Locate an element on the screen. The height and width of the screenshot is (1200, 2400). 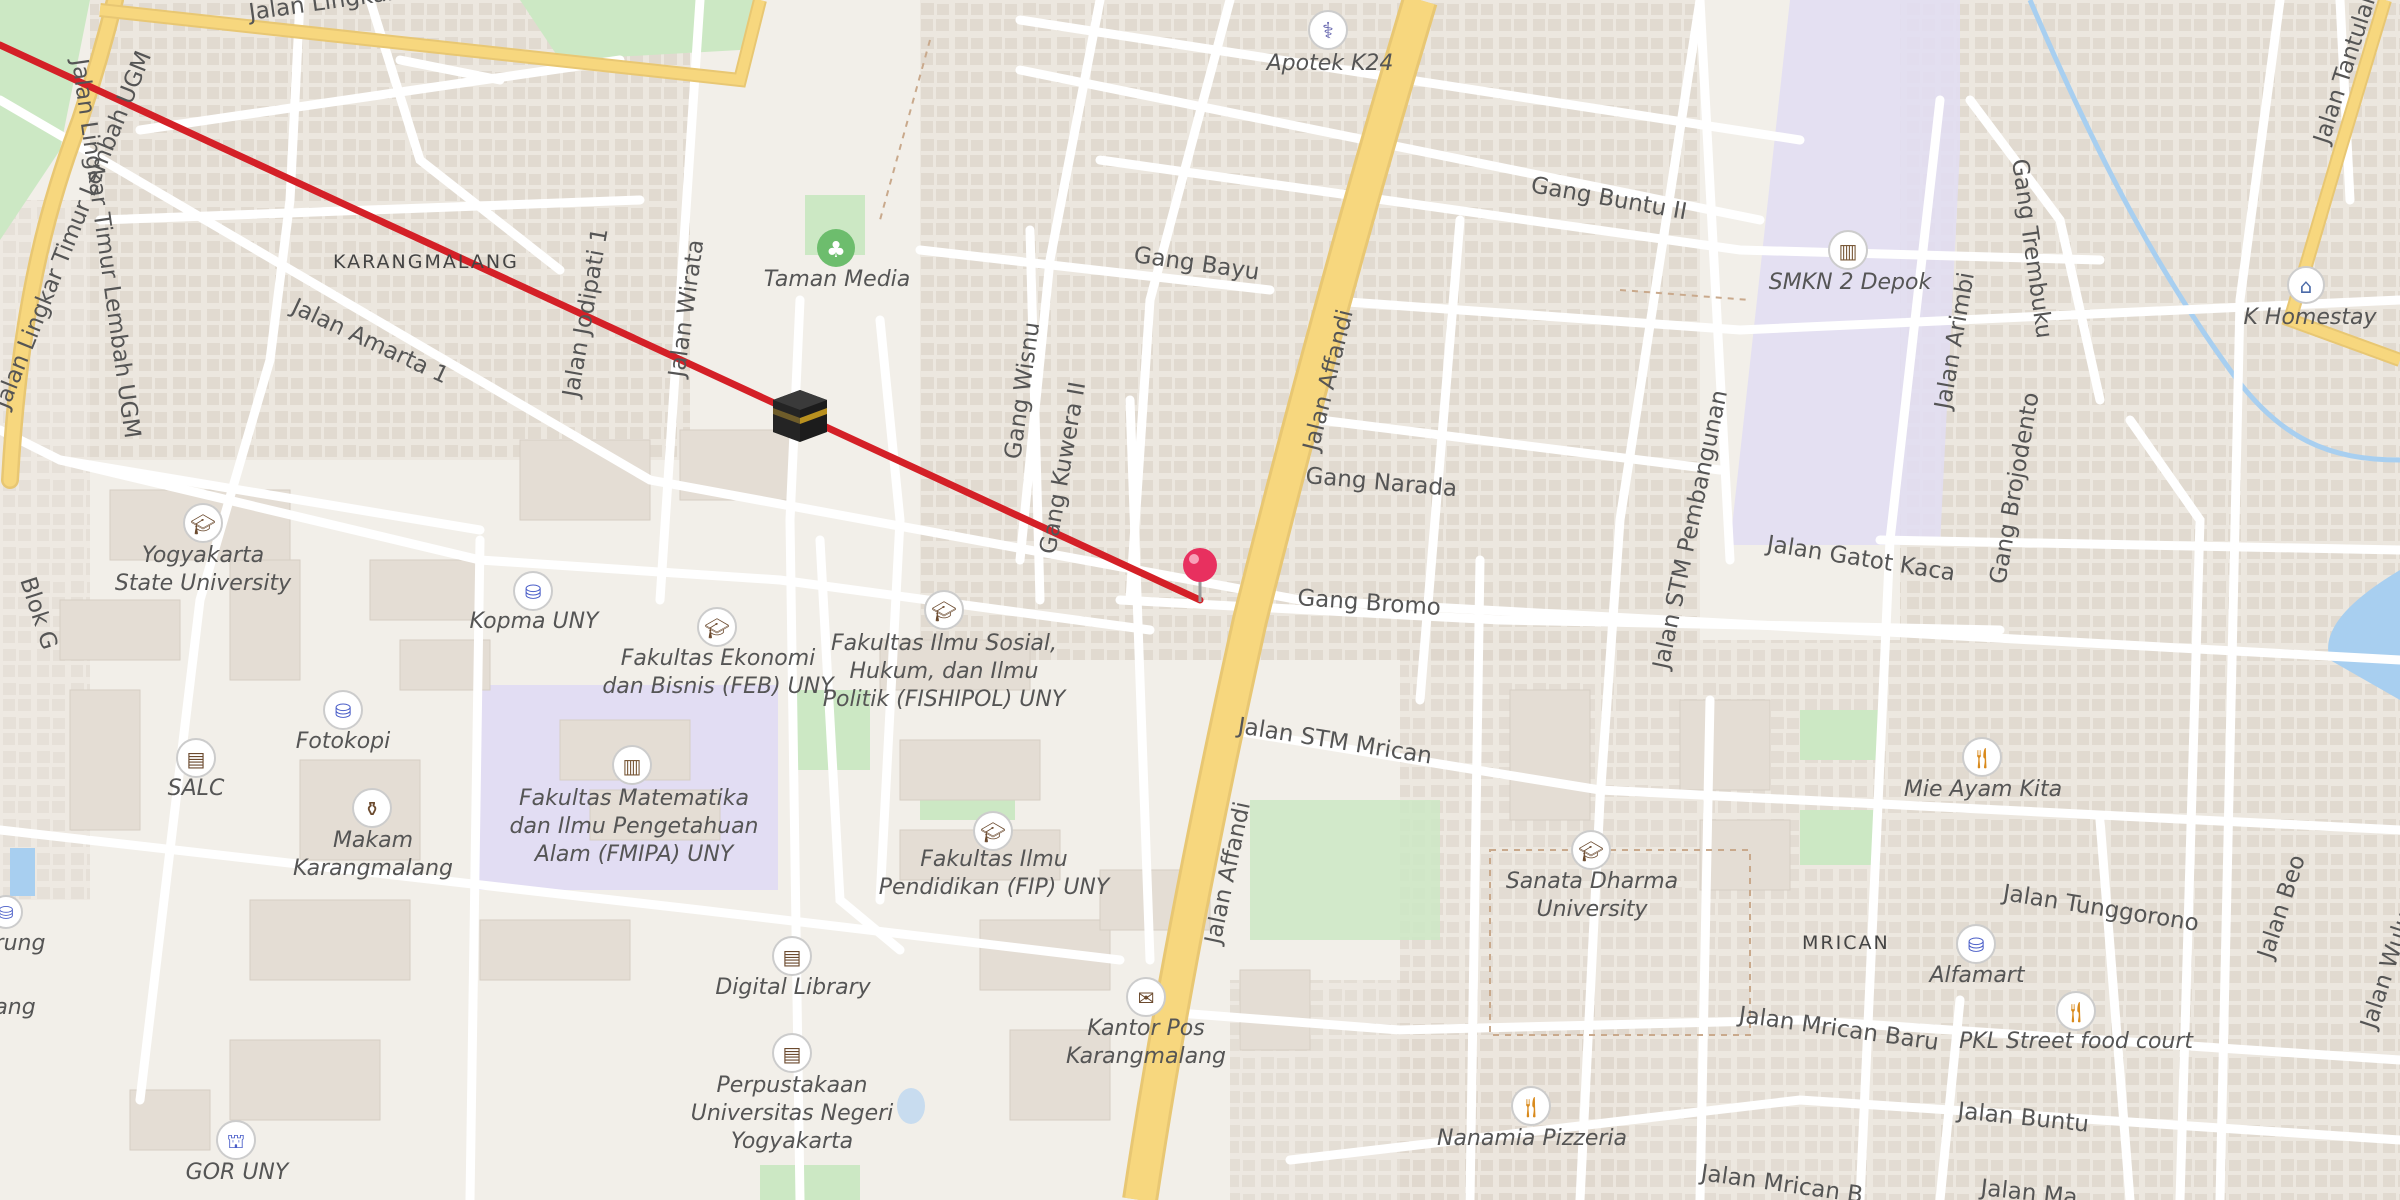
poi-label-feb-1: Fakultas Ekonomi is located at coordinates (718, 658).